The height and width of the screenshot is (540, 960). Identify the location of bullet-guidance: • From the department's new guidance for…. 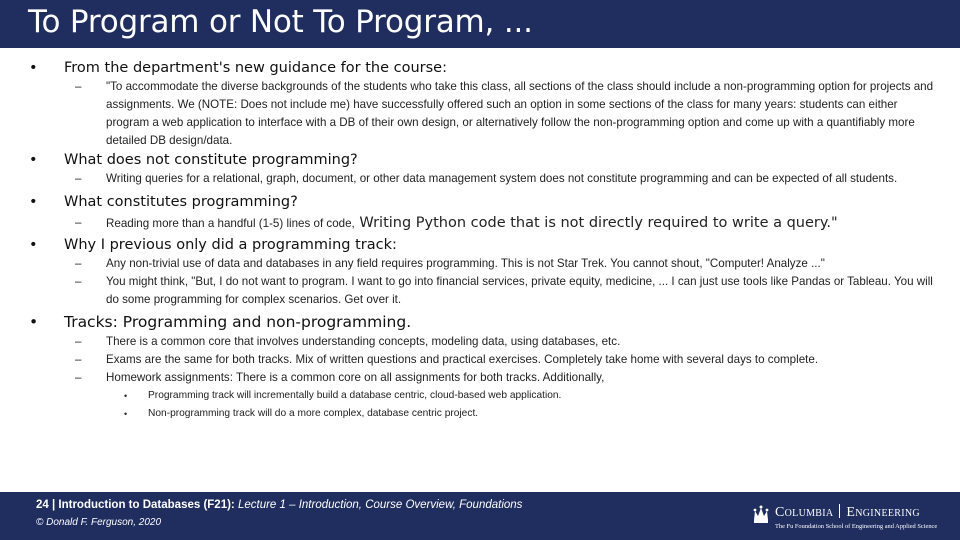
(480, 68).